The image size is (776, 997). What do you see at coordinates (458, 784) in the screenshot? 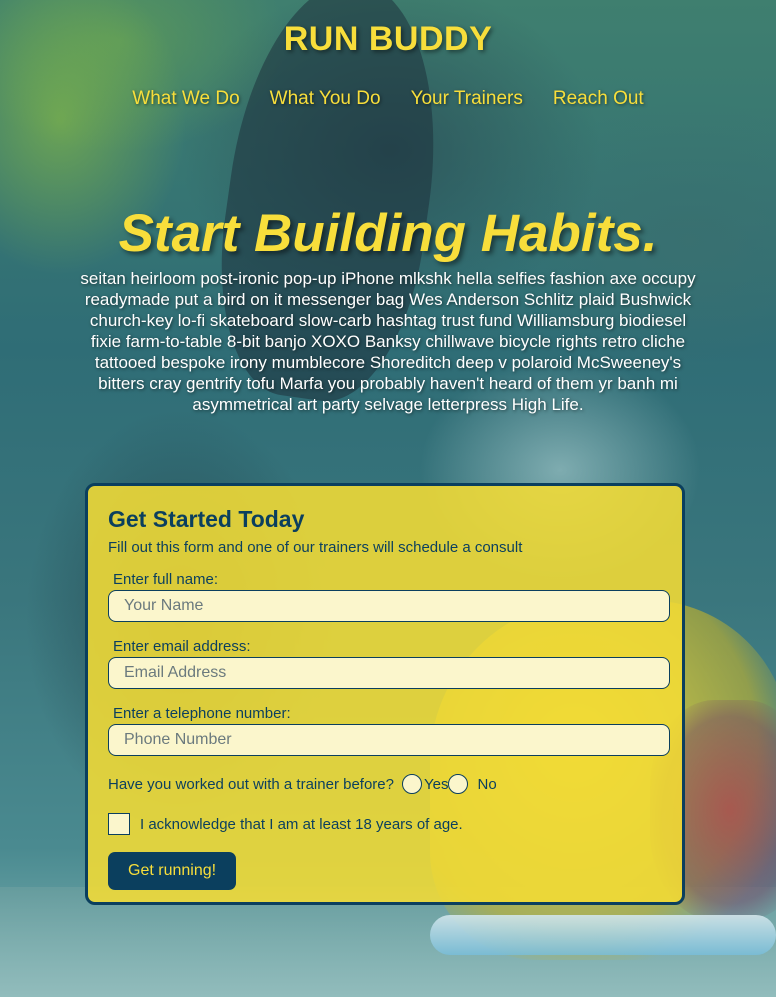
I see `no-radio` at bounding box center [458, 784].